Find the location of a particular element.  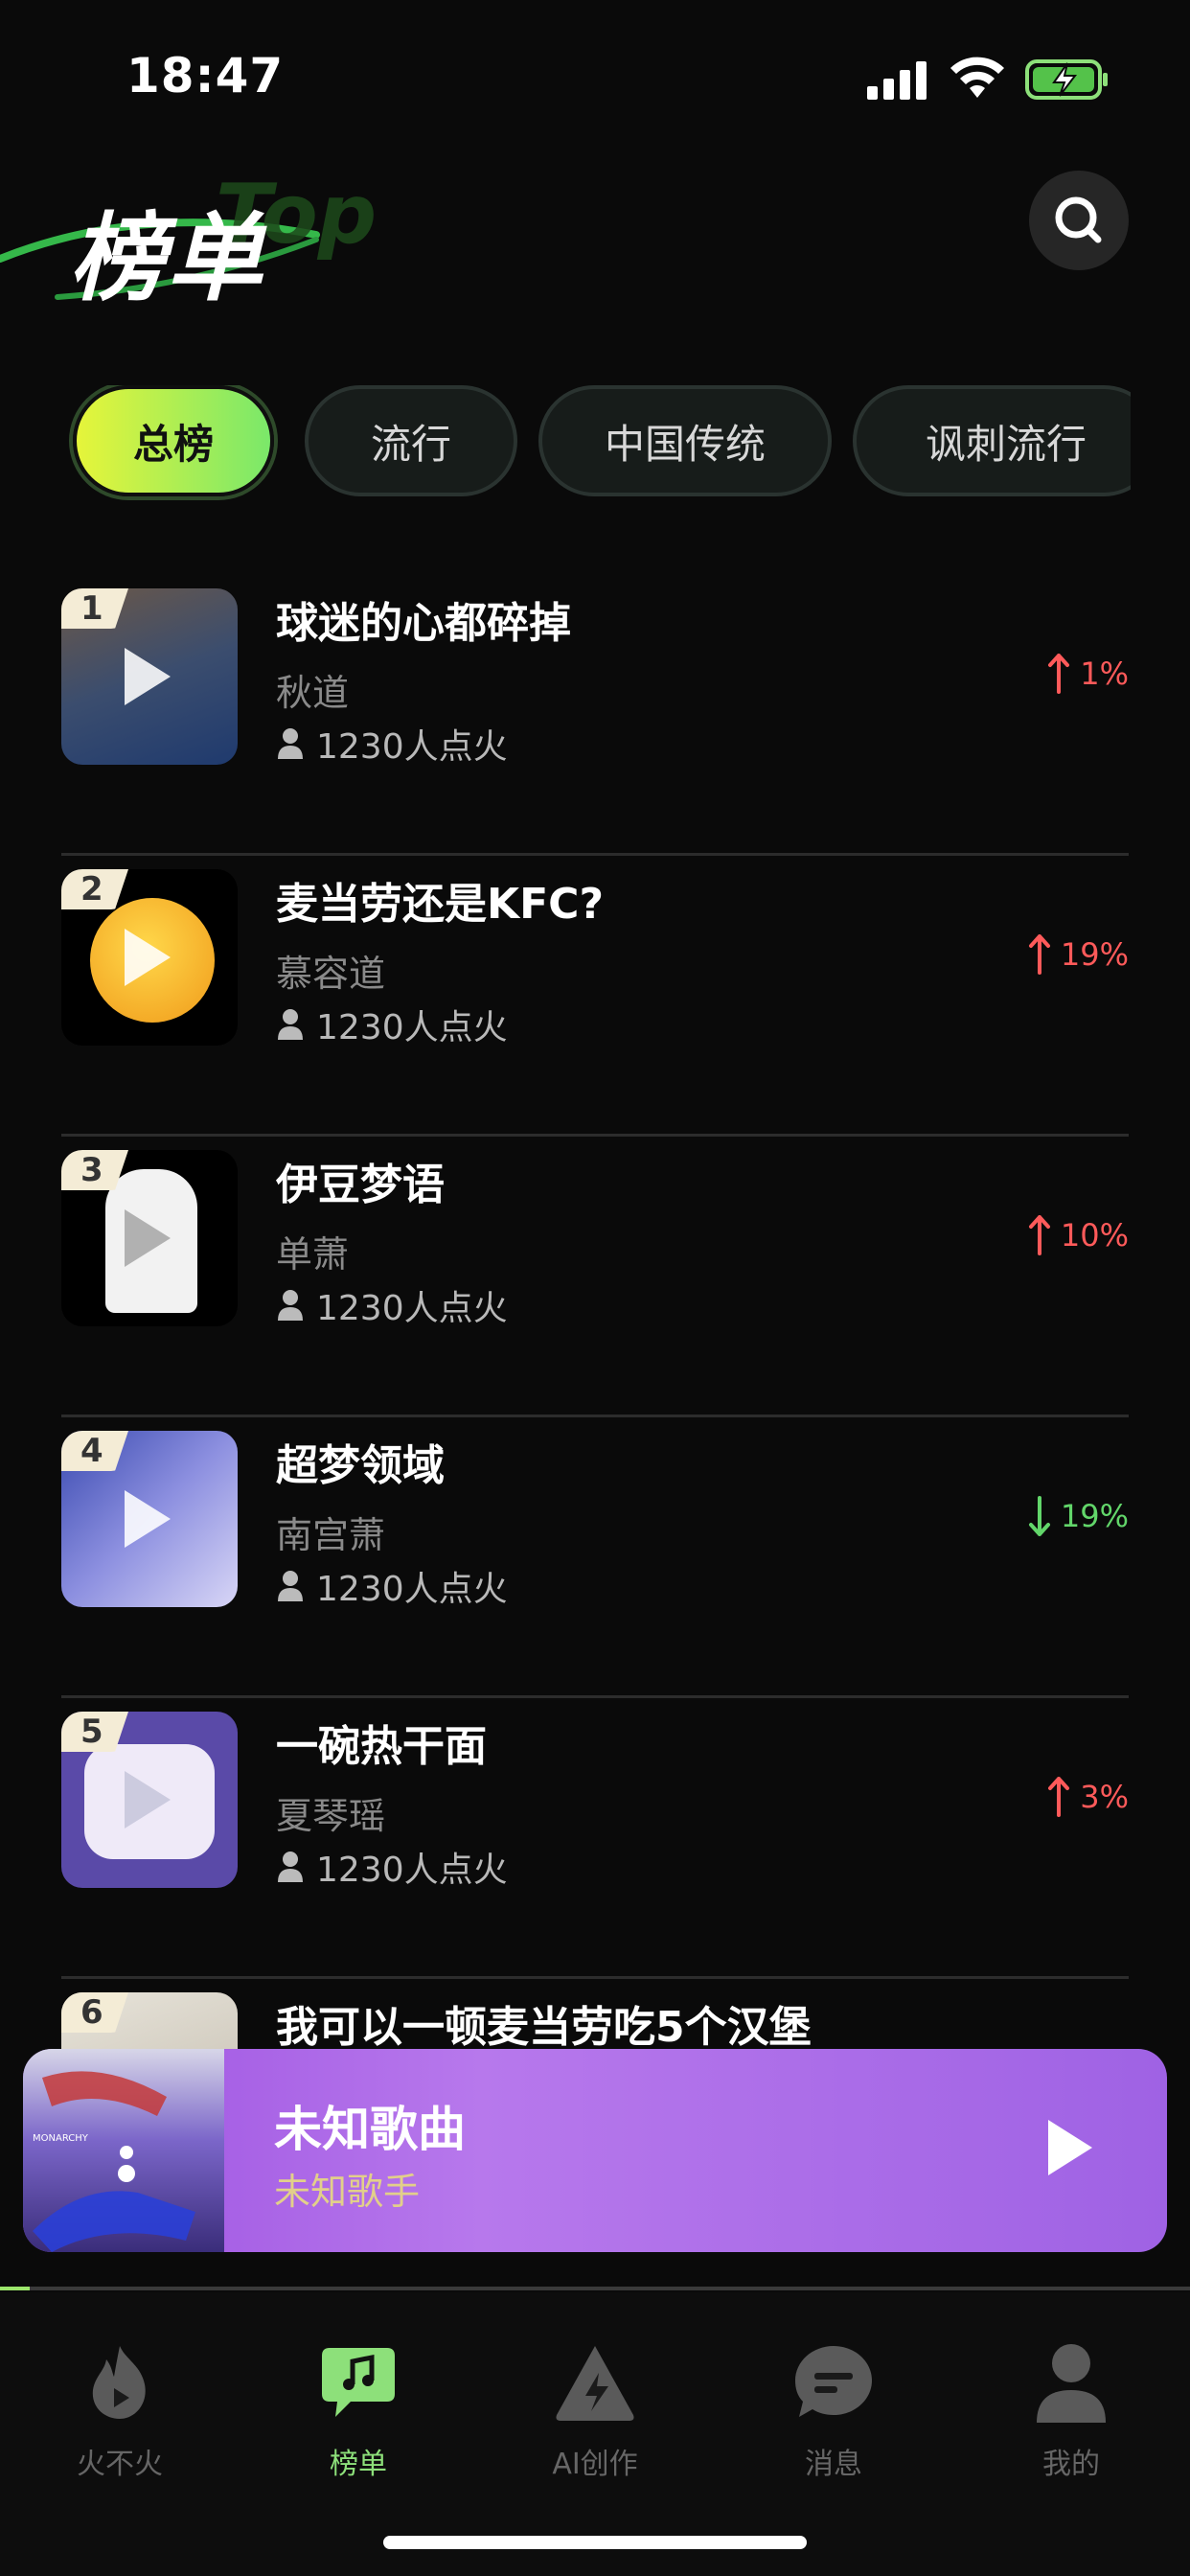

list-item: 4 超梦领域 南宫萧 1230人点火 19% is located at coordinates (595, 1557).